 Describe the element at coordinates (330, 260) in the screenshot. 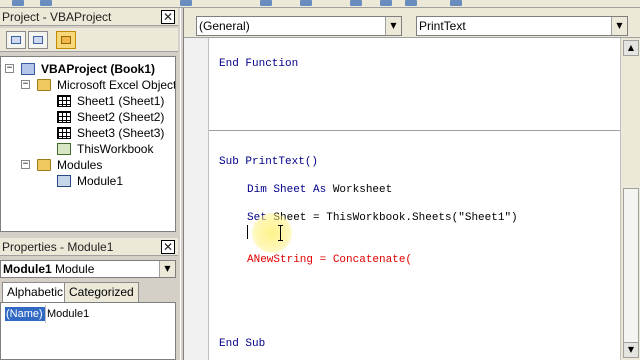

I see `code-line-error: ANewString = Concatenate(` at that location.